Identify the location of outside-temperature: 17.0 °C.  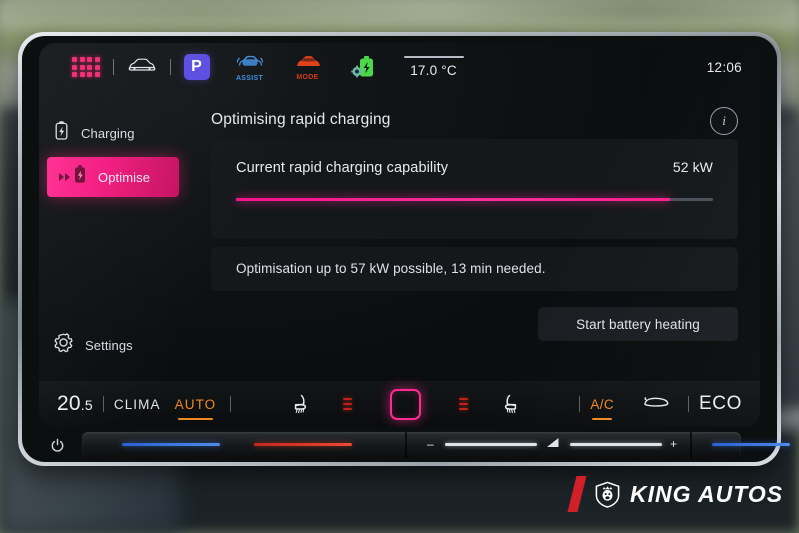
(433, 70).